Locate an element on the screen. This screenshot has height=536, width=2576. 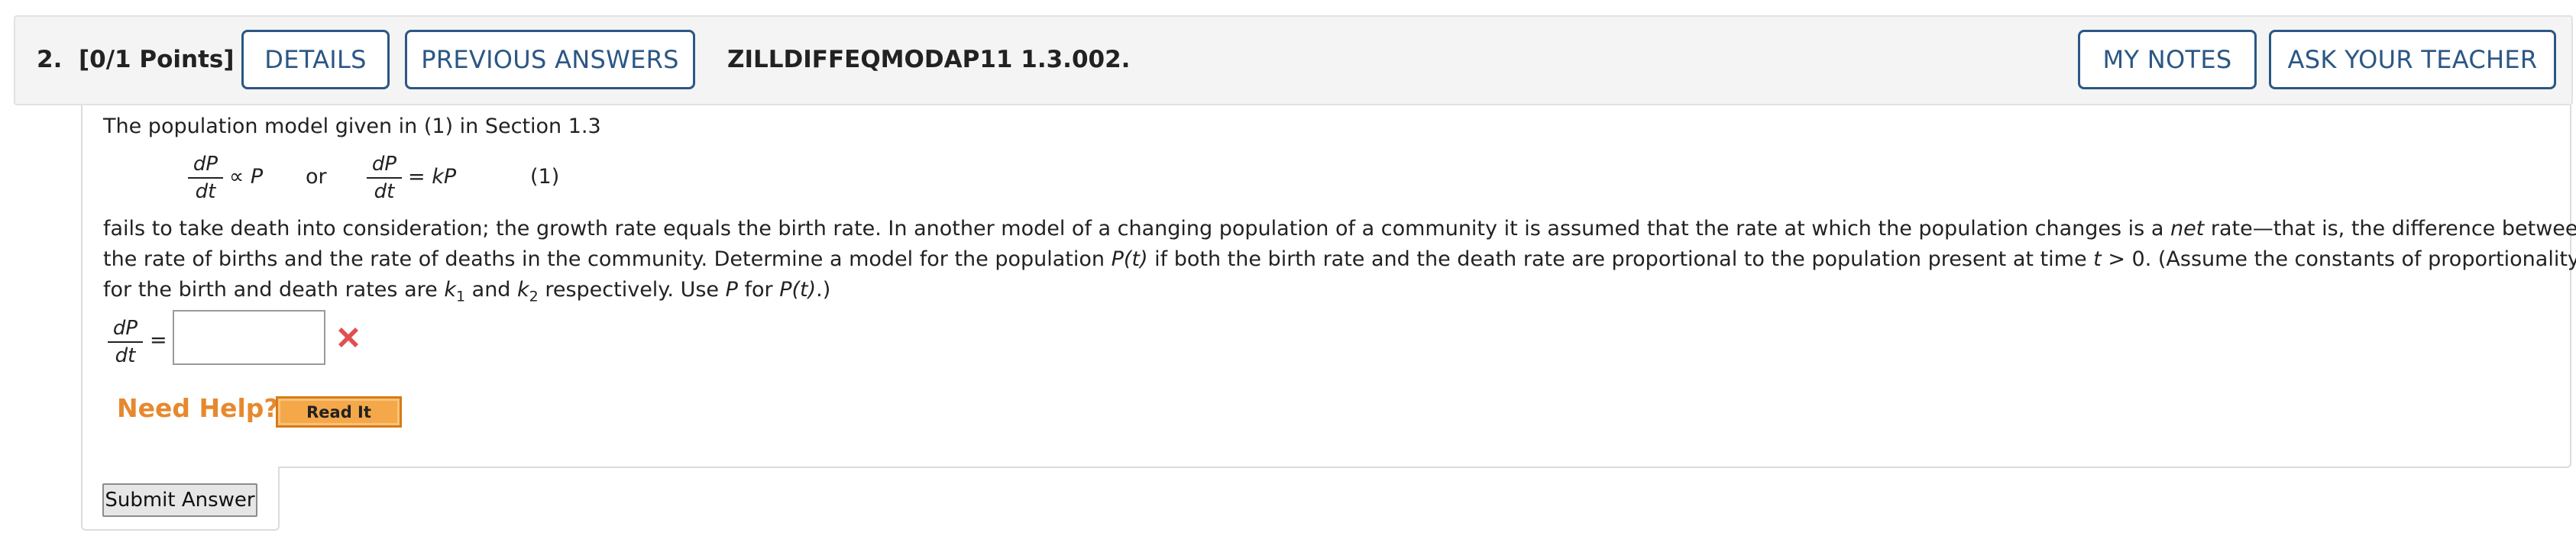
proportional-to-p: ∝ P is located at coordinates (246, 177).